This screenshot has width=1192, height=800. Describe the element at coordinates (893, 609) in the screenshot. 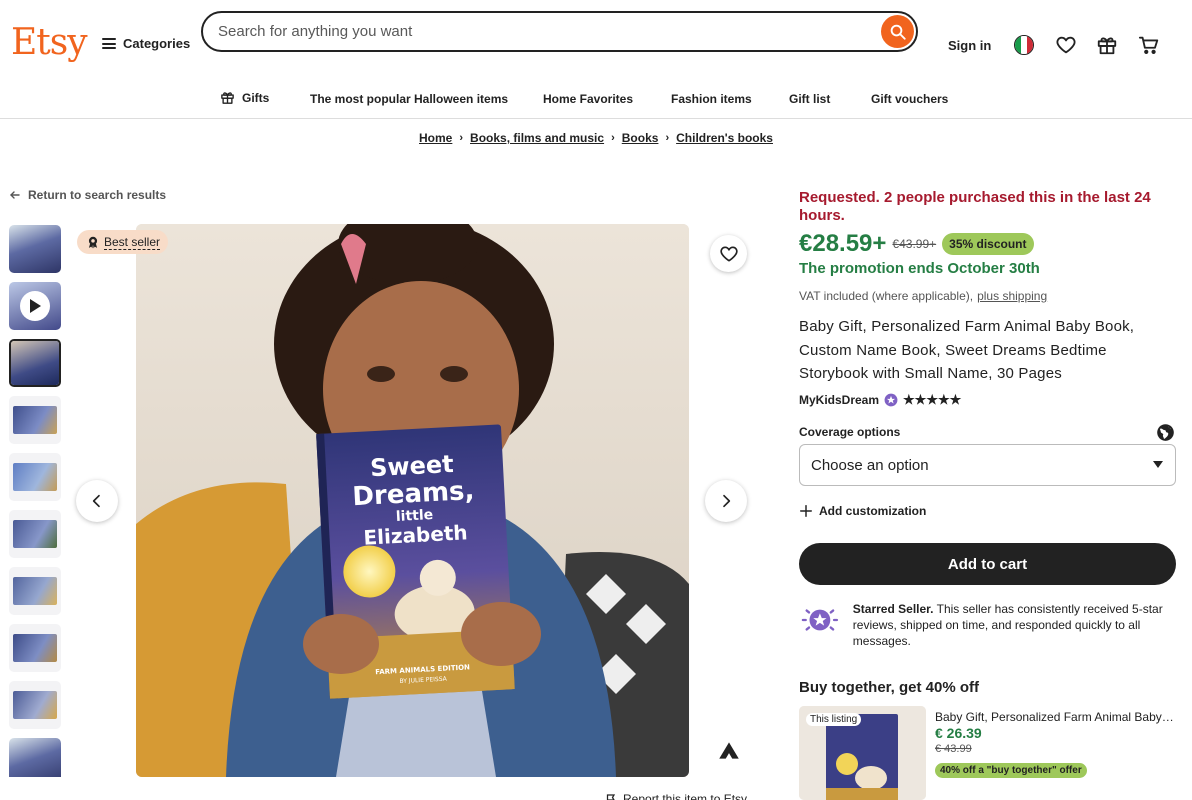

I see `star-seller-title: Starred Seller.` at that location.